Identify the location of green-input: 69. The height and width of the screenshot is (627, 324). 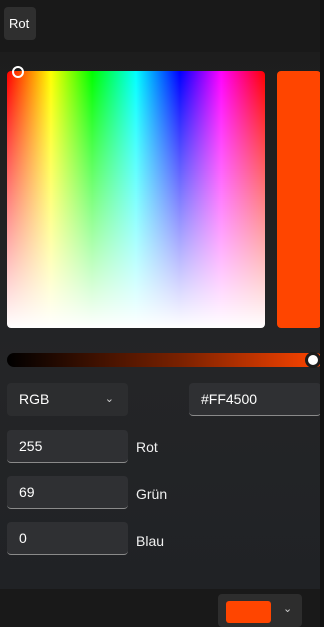
(67, 492).